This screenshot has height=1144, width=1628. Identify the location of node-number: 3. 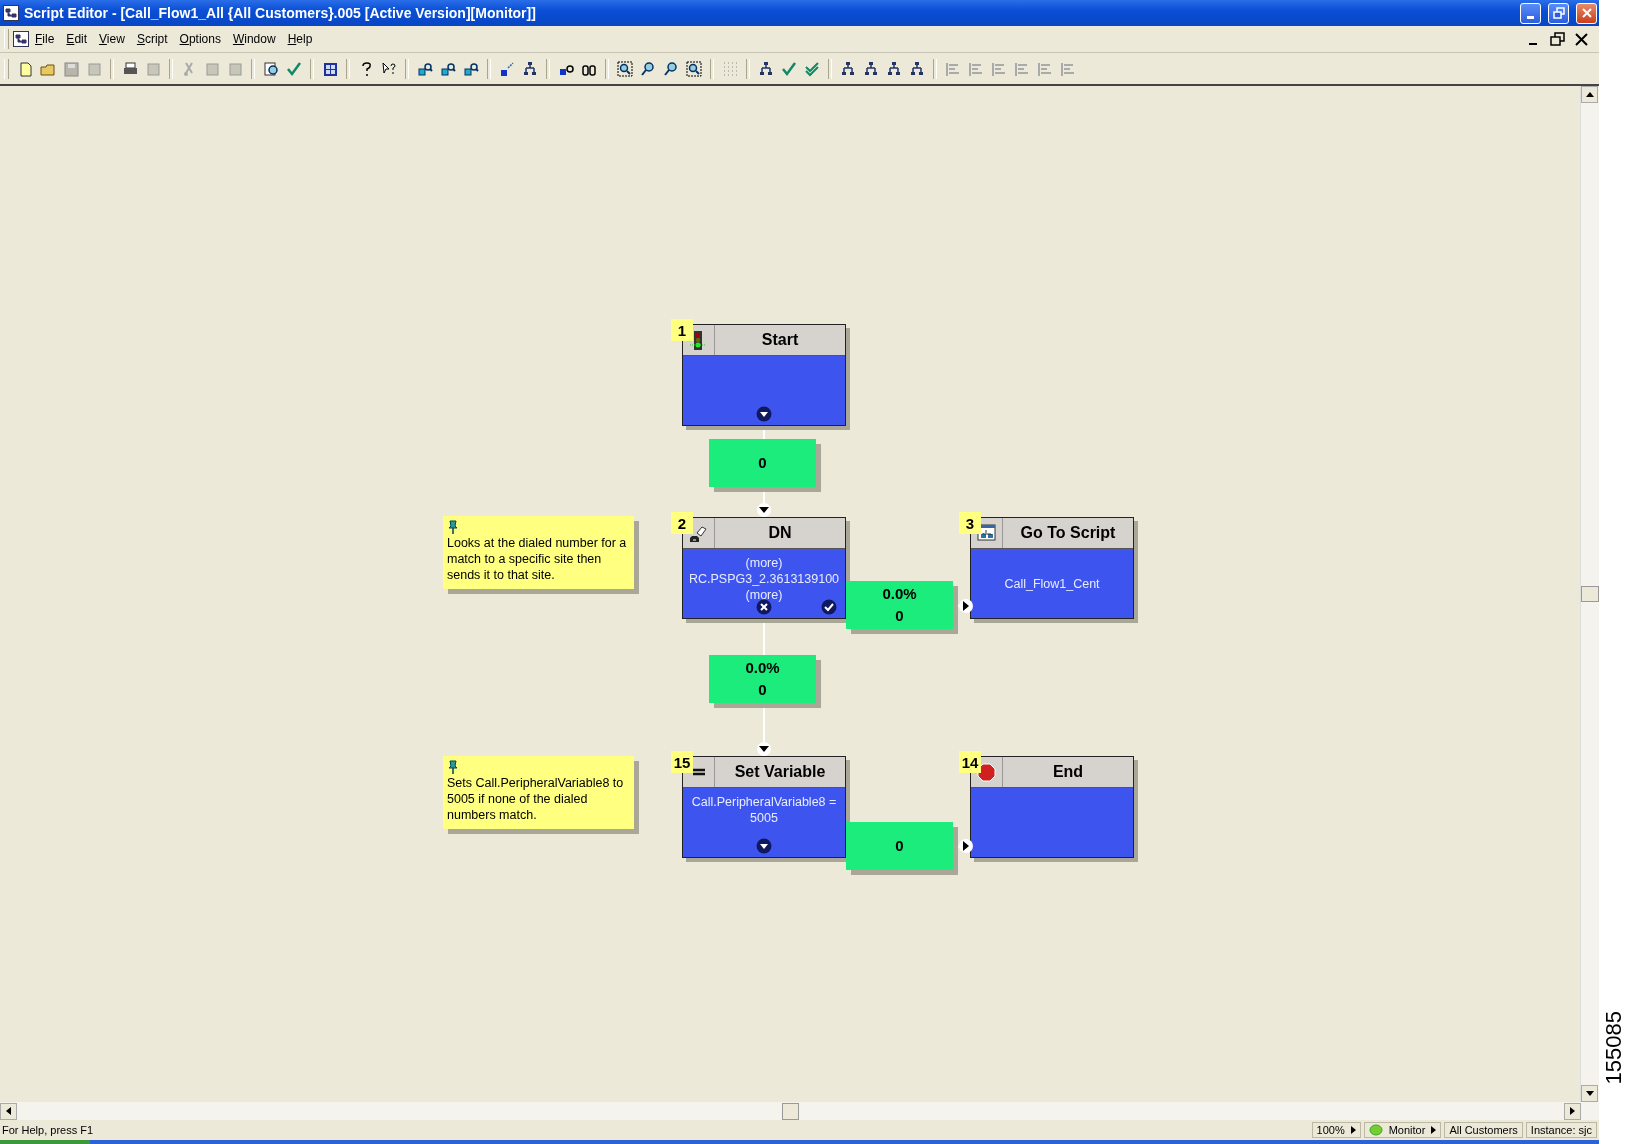
(970, 523).